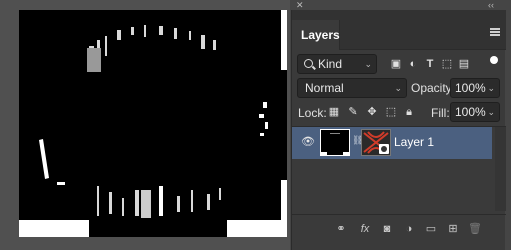 Image resolution: width=511 pixels, height=250 pixels. Describe the element at coordinates (470, 112) in the screenshot. I see `fill-value: 100%` at that location.